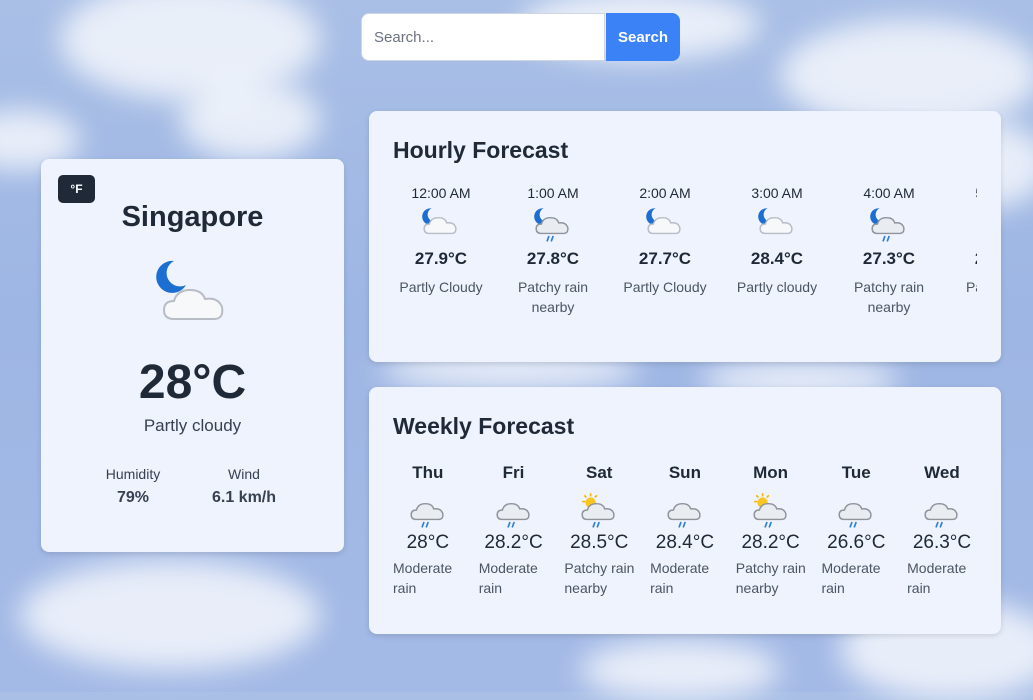  I want to click on day-name: Sun, so click(684, 472).